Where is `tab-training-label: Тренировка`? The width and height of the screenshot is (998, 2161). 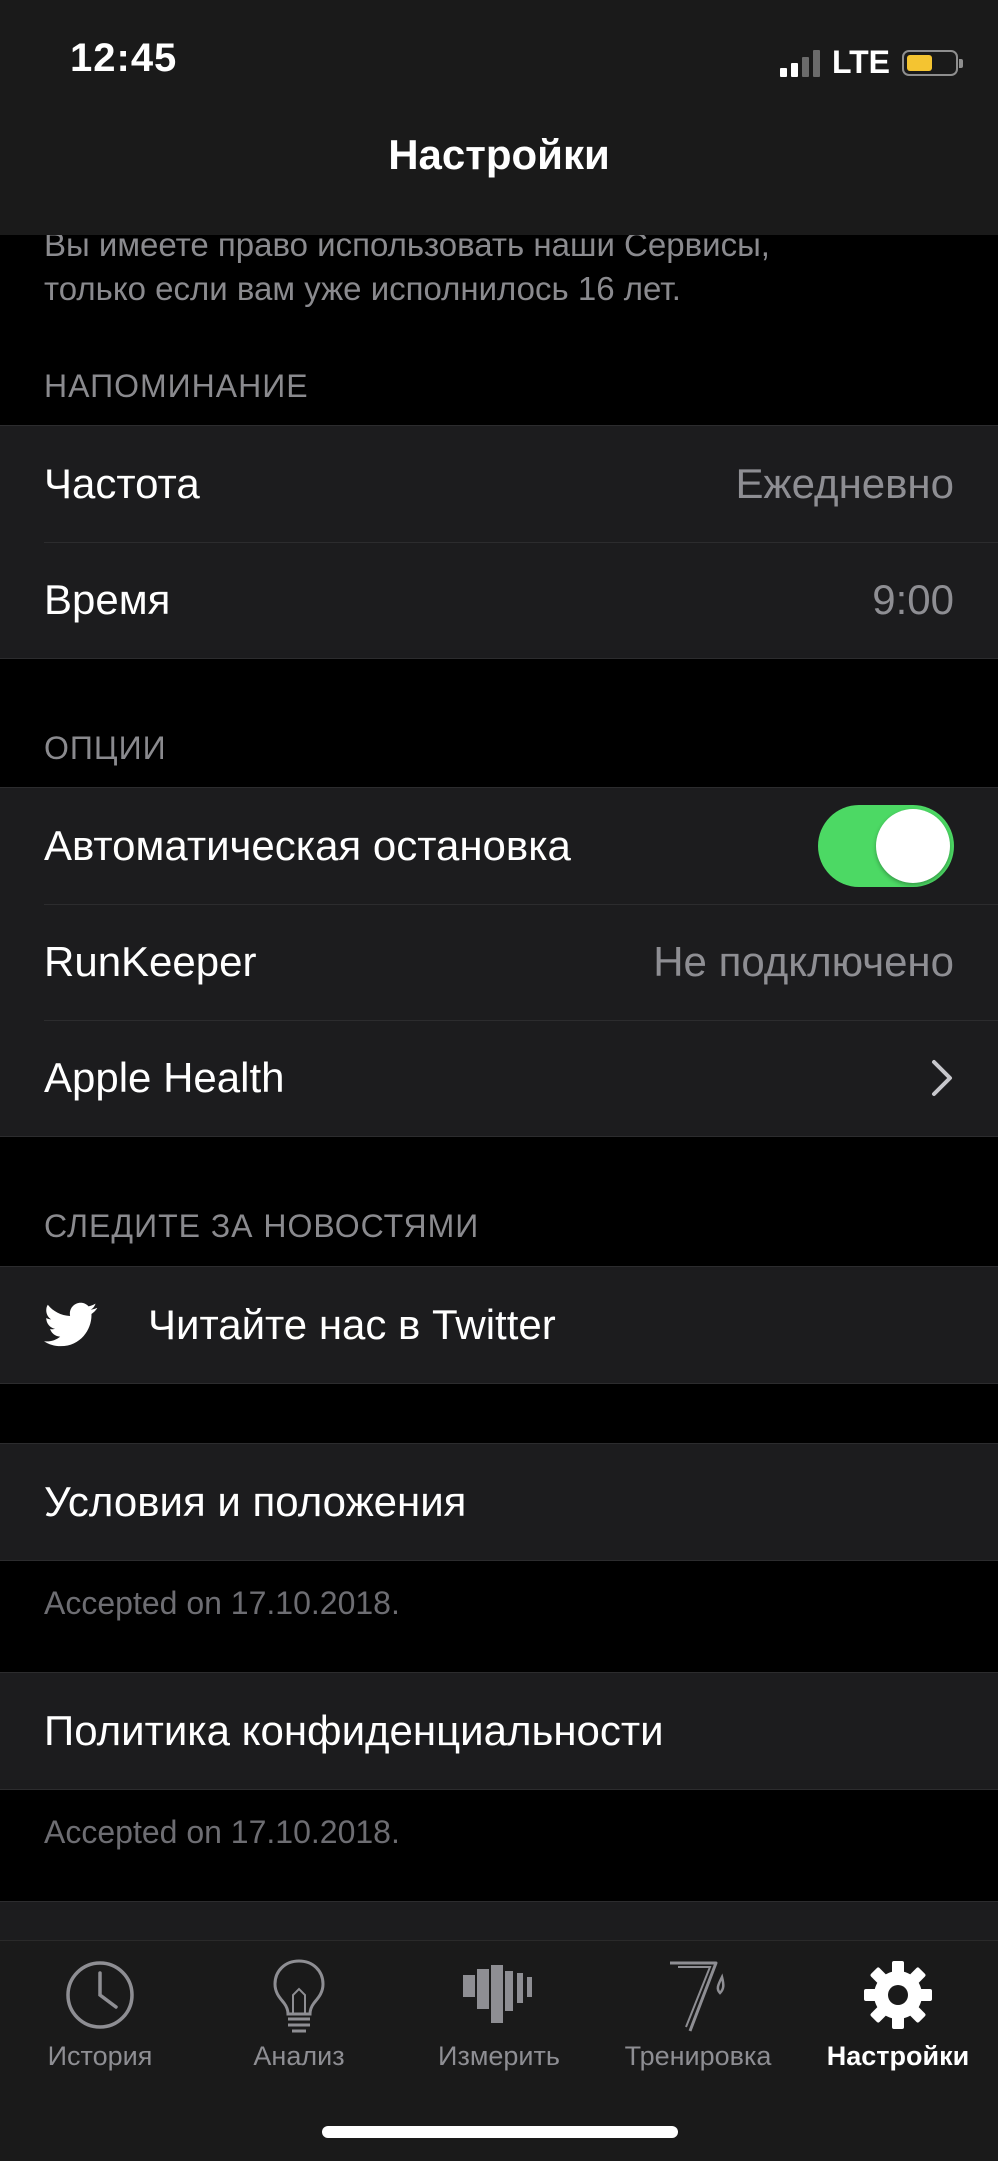
tab-training-label: Тренировка is located at coordinates (698, 2056).